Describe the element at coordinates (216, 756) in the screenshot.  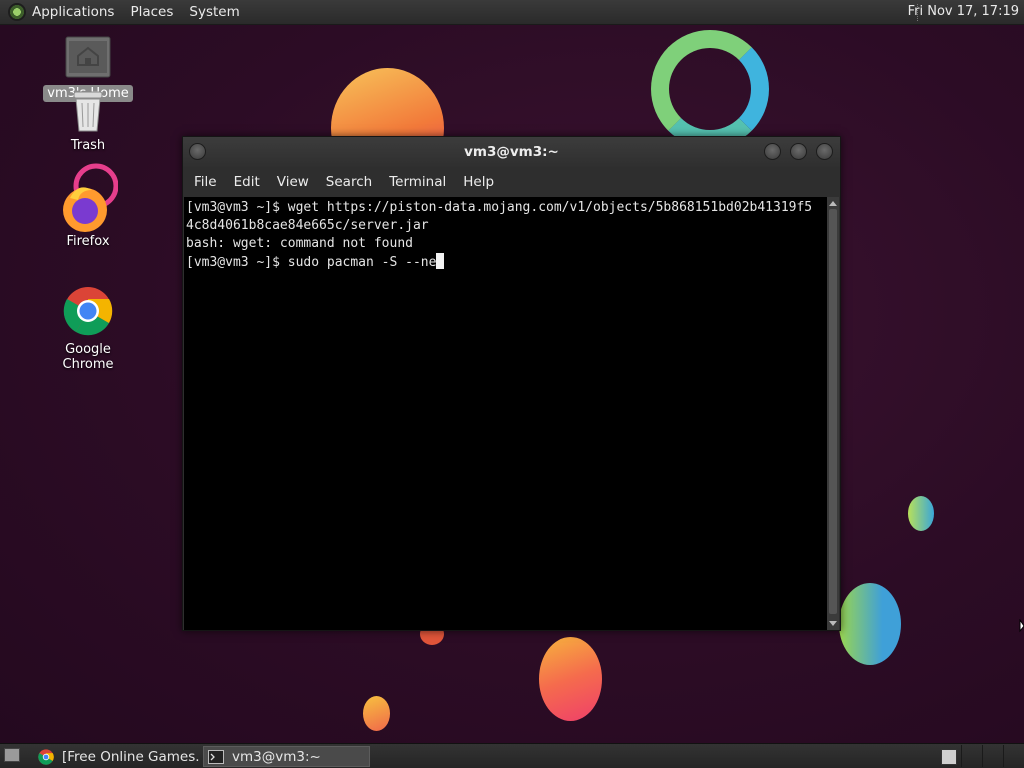
I see `terminal-icon` at that location.